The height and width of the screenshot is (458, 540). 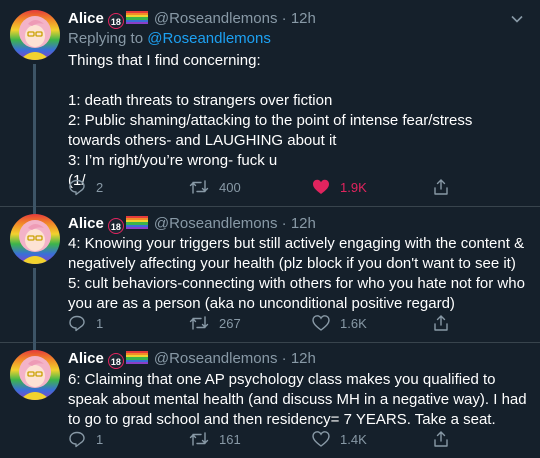 I want to click on replying-to-label: Replying to, so click(x=106, y=38).